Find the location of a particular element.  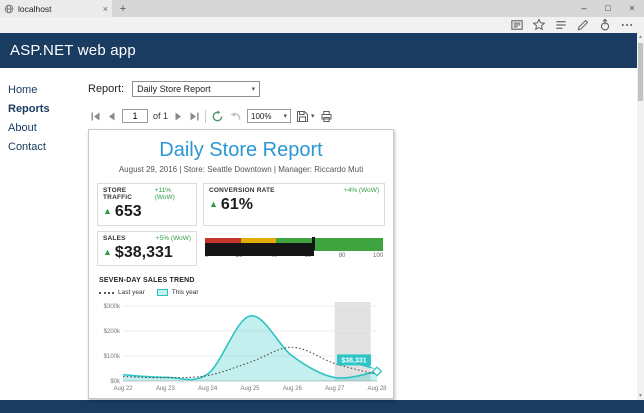

report-select-value: Daily Store Report is located at coordinates (174, 89).